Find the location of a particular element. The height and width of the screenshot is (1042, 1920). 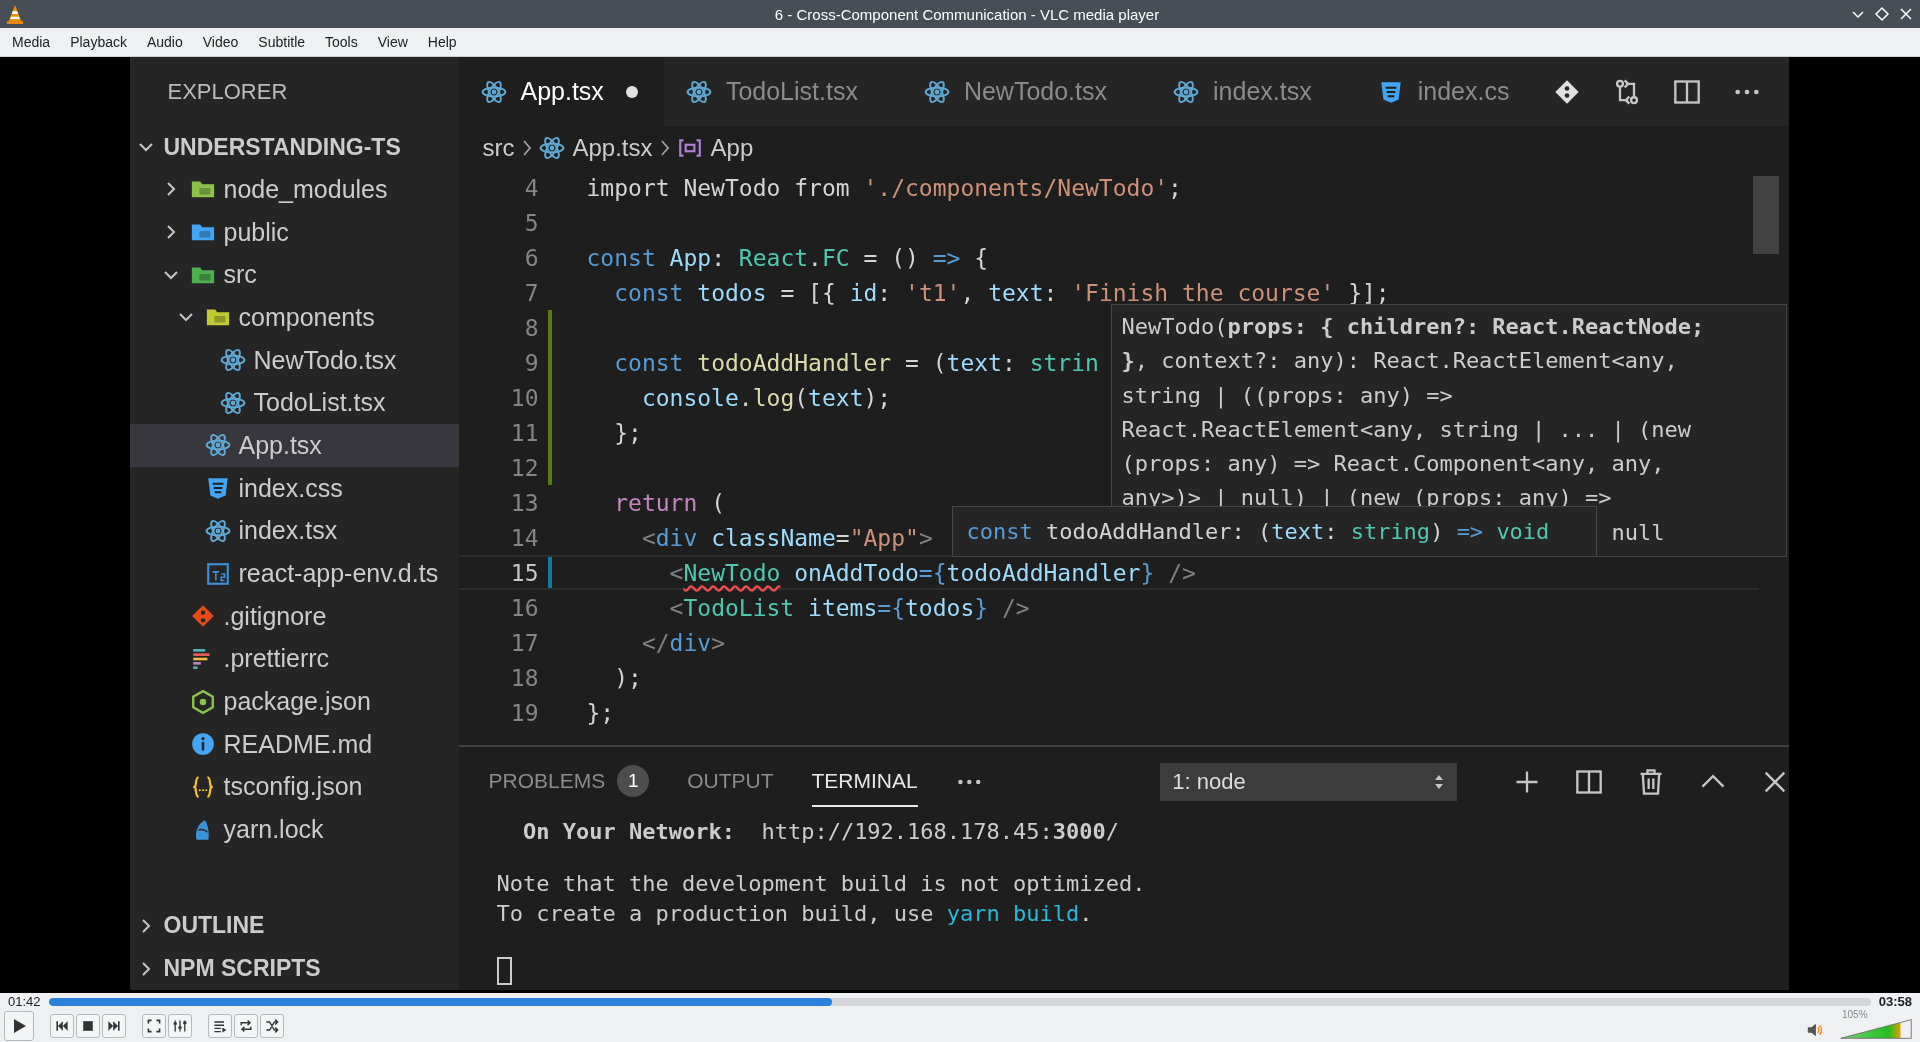

breadcrumb-item: src is located at coordinates (498, 148).